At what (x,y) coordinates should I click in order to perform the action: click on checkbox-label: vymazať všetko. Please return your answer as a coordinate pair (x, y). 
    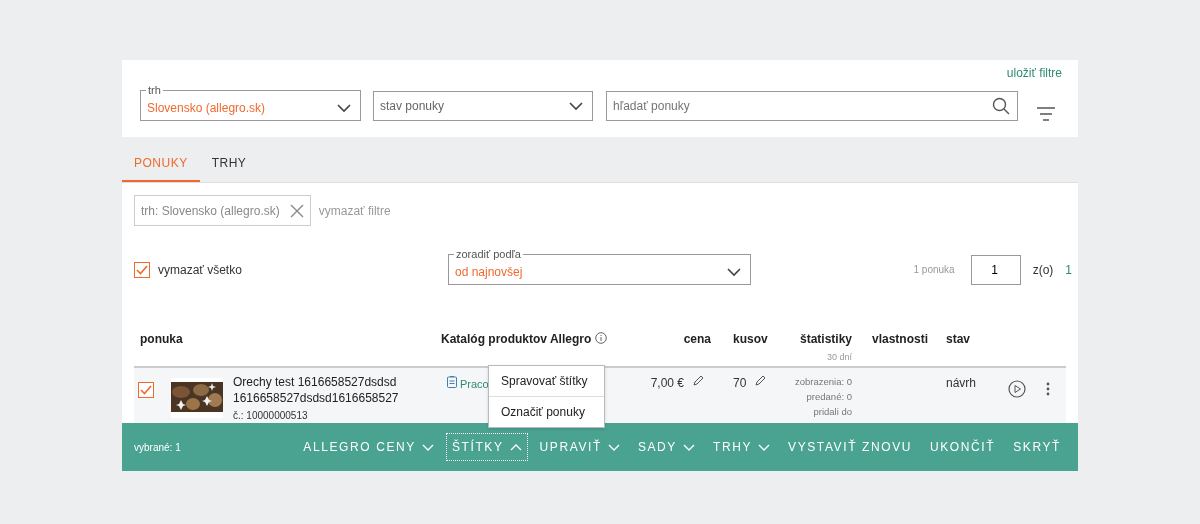
    Looking at the image, I should click on (200, 270).